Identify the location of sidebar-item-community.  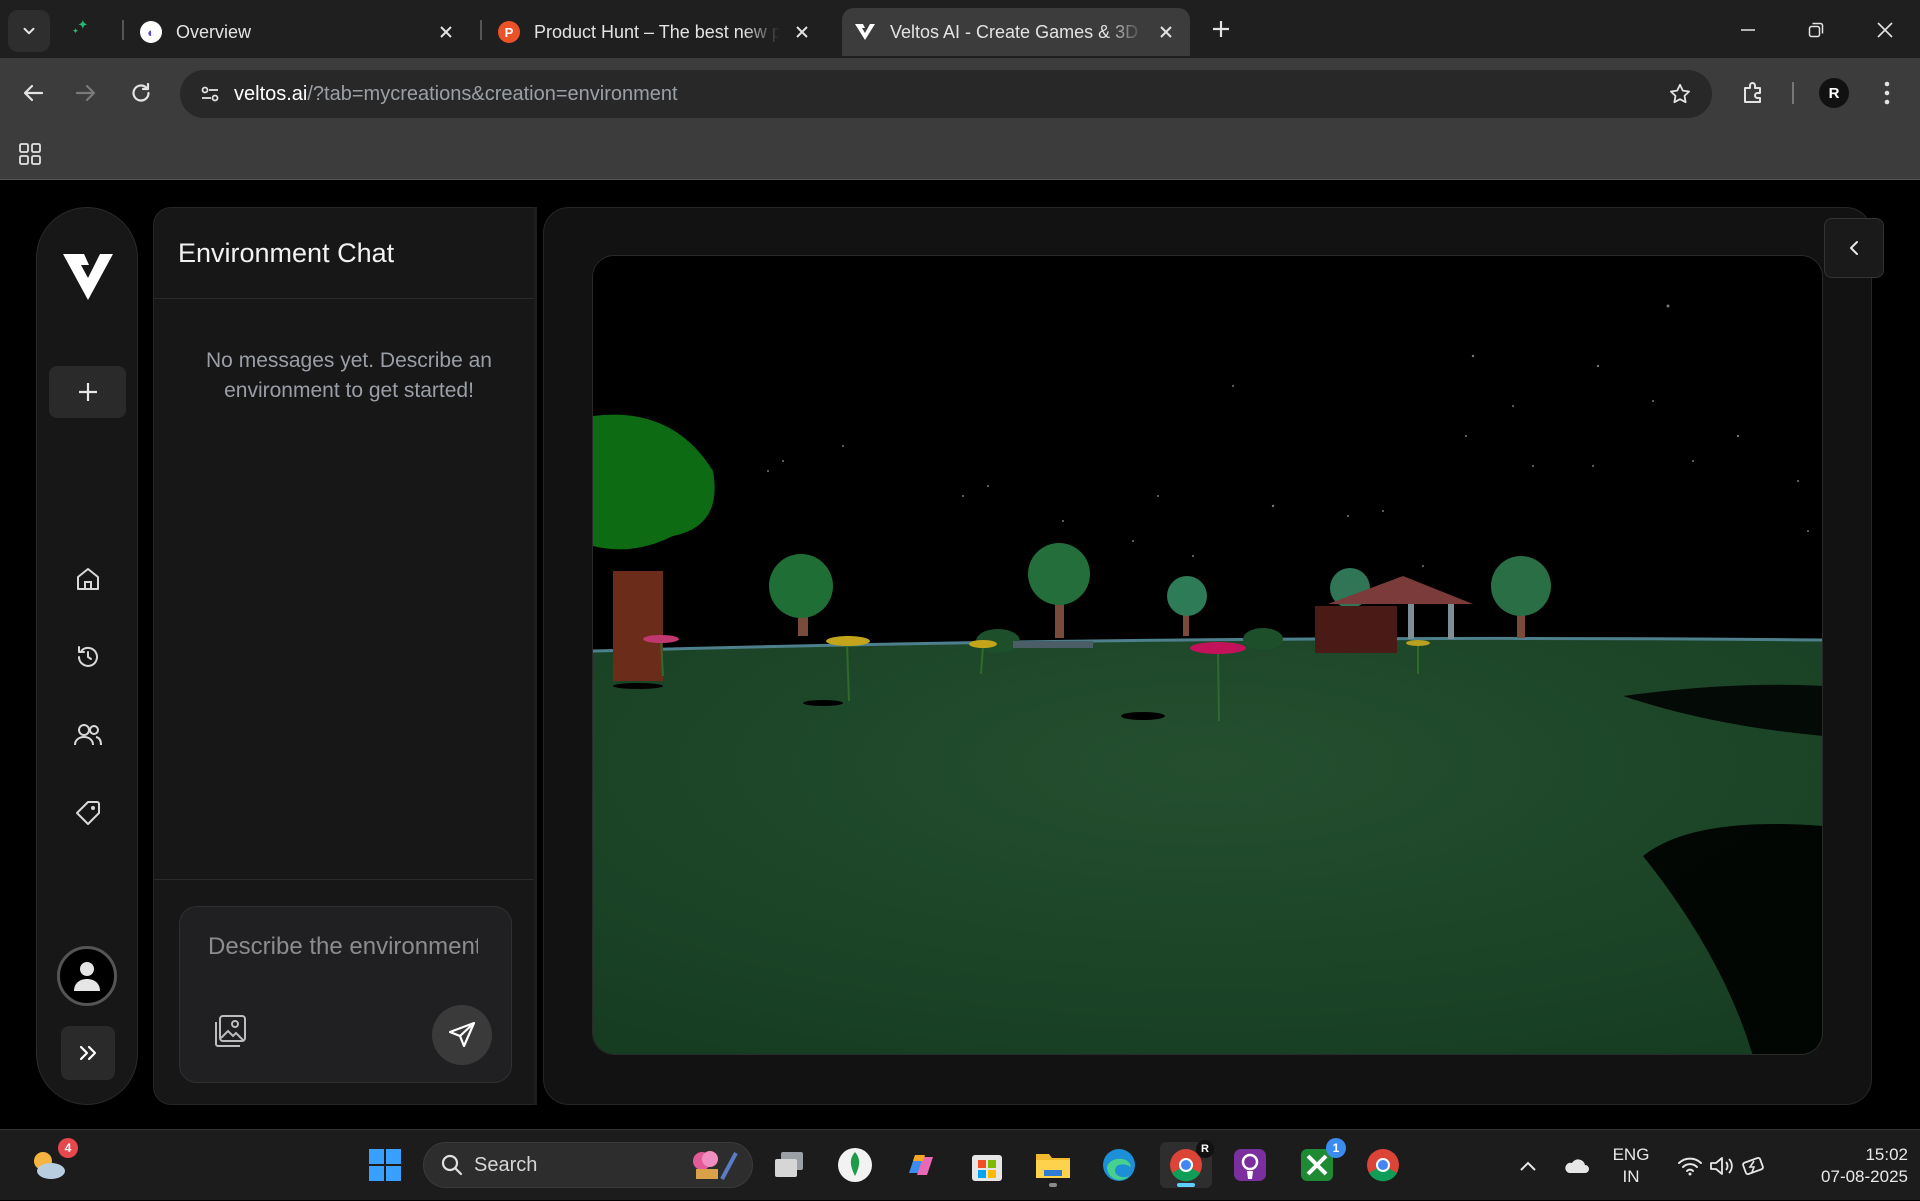
(88, 735).